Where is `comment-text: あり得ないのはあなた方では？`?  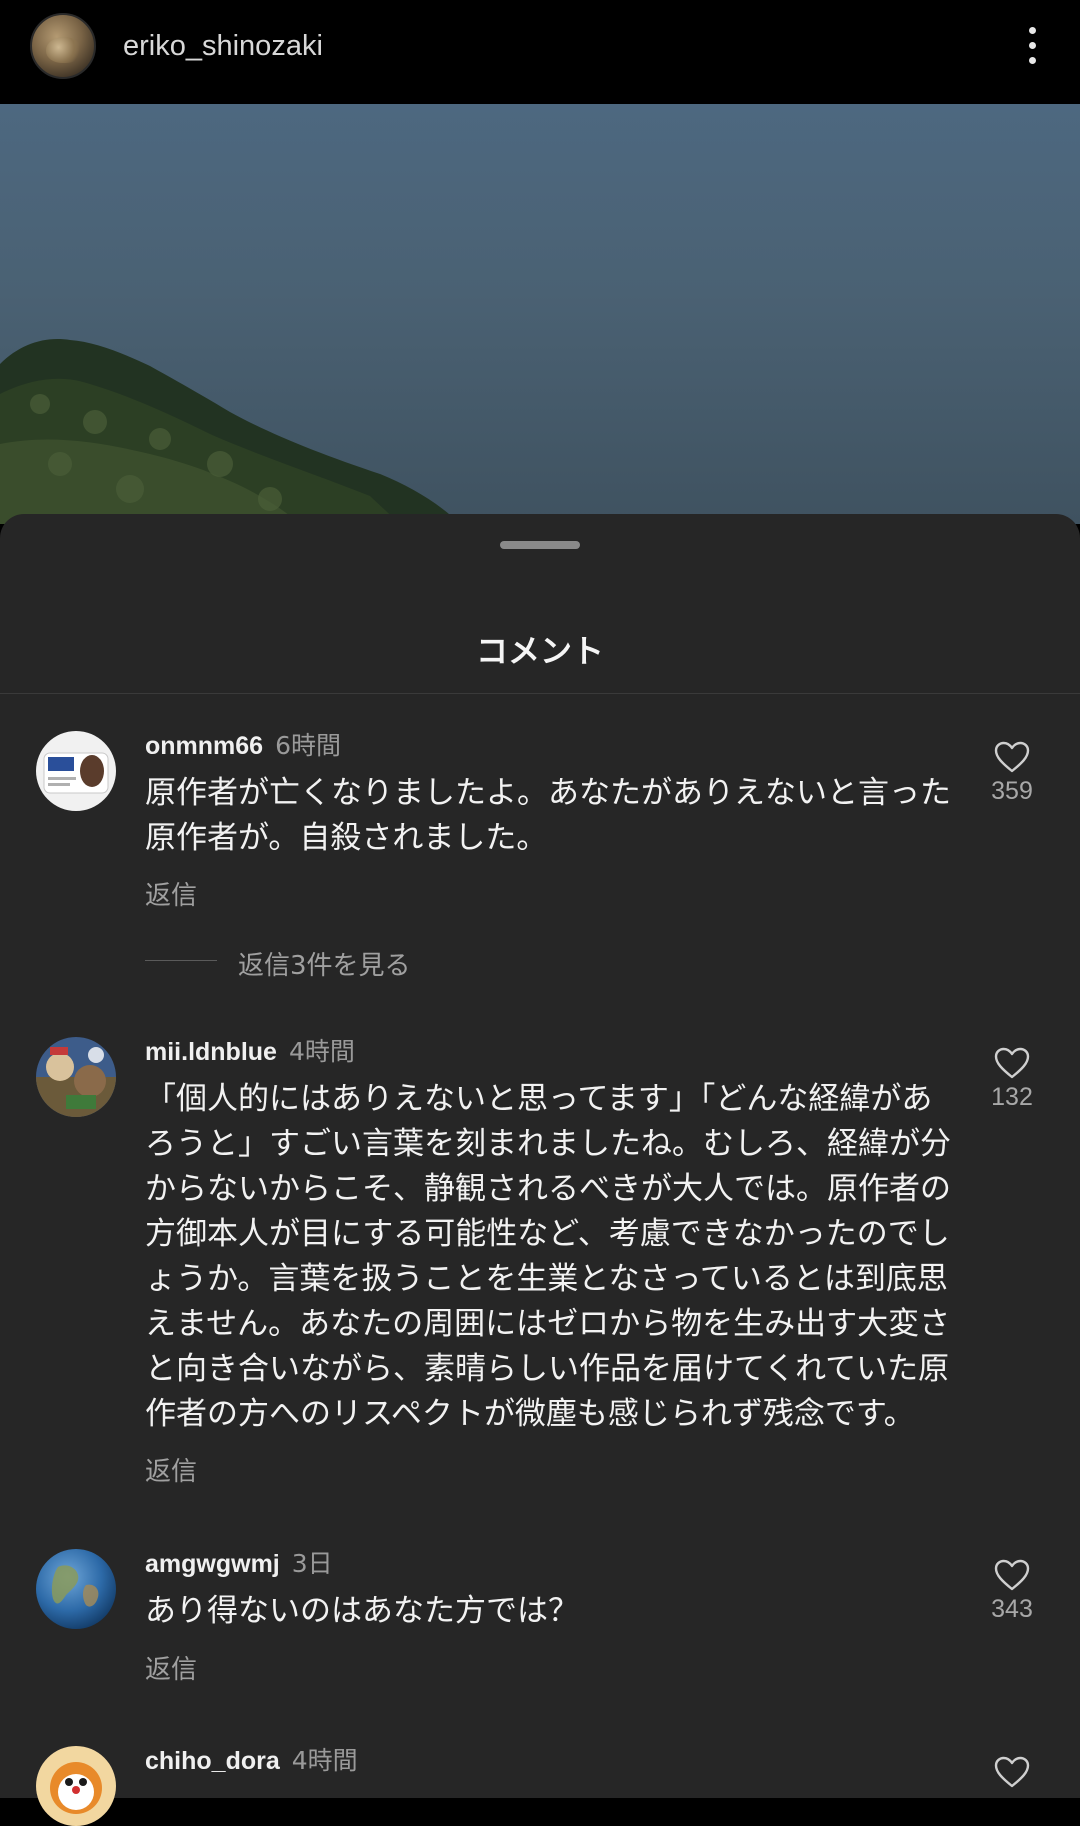 comment-text: あり得ないのはあなた方では？ is located at coordinates (550, 1611).